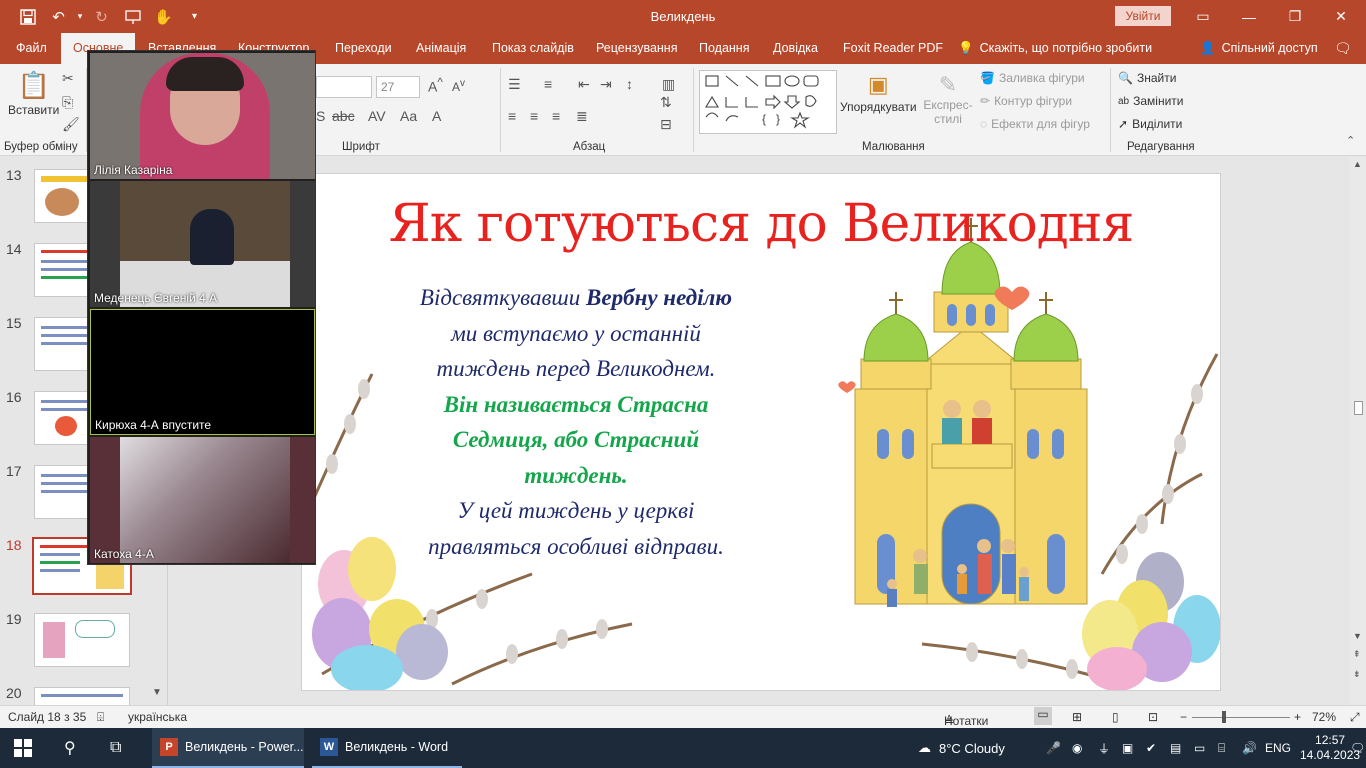 The width and height of the screenshot is (1366, 768). What do you see at coordinates (1153, 717) in the screenshot?
I see `slide-show-icon: ⊡` at bounding box center [1153, 717].